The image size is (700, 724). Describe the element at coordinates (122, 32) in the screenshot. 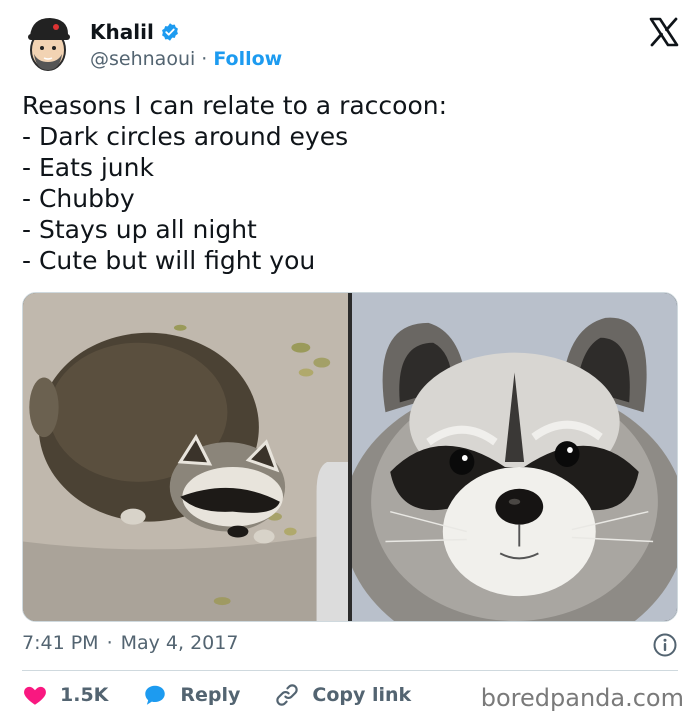

I see `author-name: Khalil` at that location.